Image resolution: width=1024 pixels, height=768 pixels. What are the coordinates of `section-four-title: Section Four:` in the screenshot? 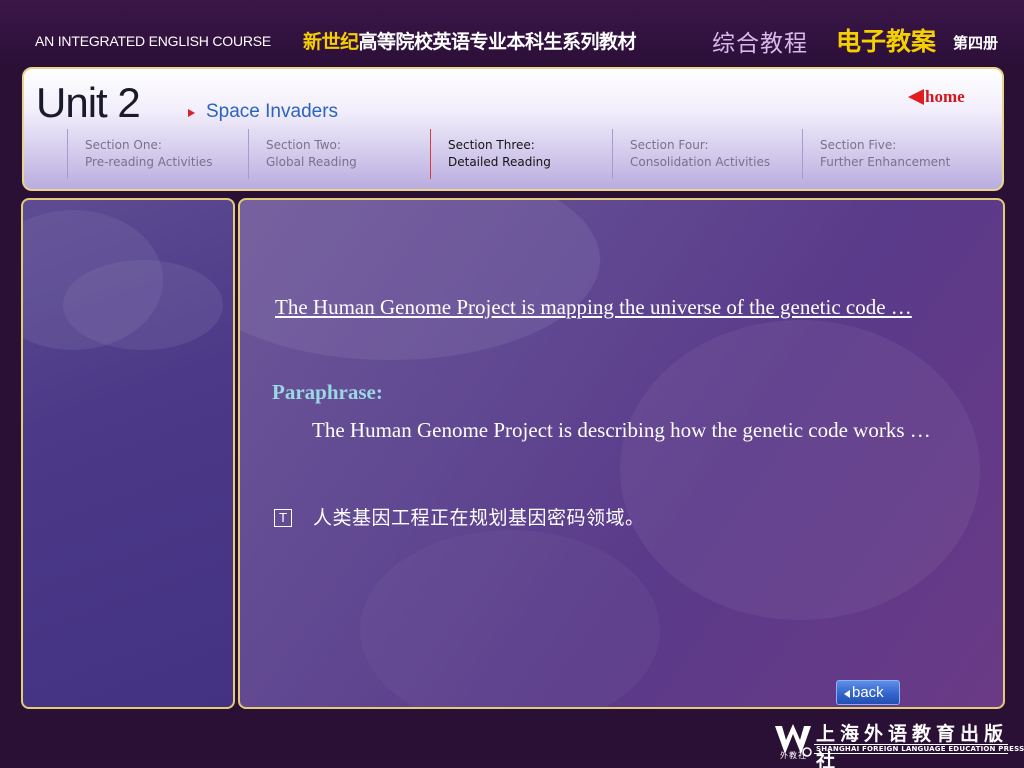 It's located at (669, 145).